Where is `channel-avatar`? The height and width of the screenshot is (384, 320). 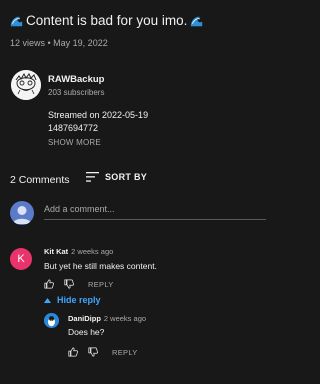 channel-avatar is located at coordinates (26, 85).